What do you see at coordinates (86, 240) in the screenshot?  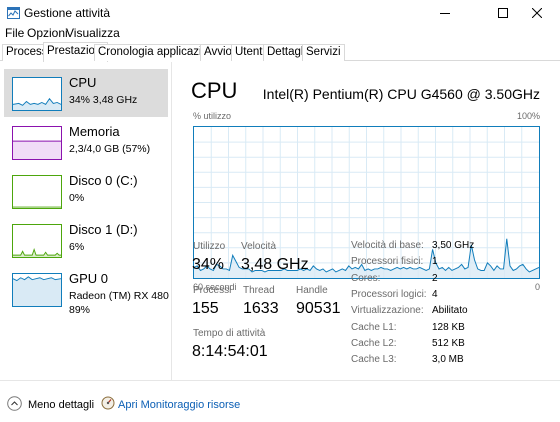 I see `sidebar-item-disco-1: Disco 1 (D:) 6%` at bounding box center [86, 240].